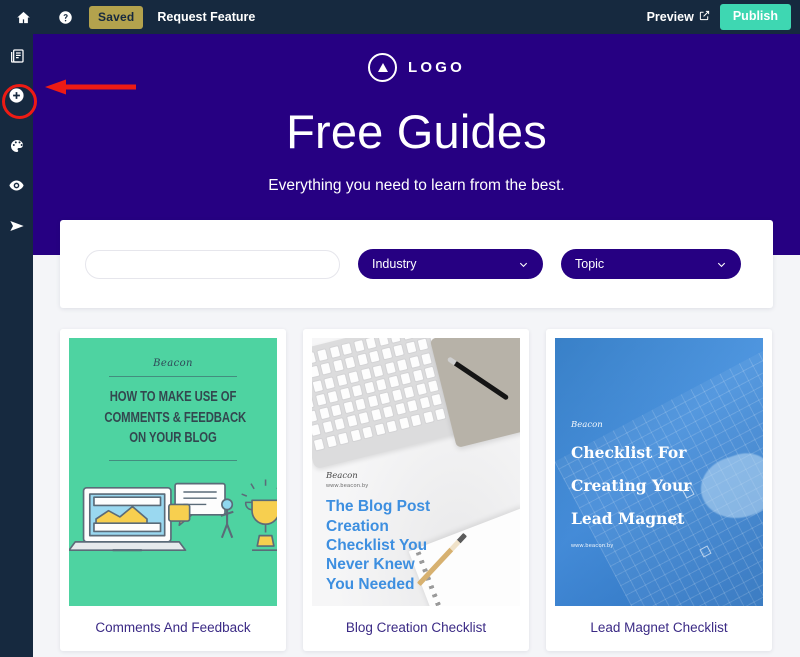 The image size is (800, 657). Describe the element at coordinates (18, 345) in the screenshot. I see `left-rail` at that location.